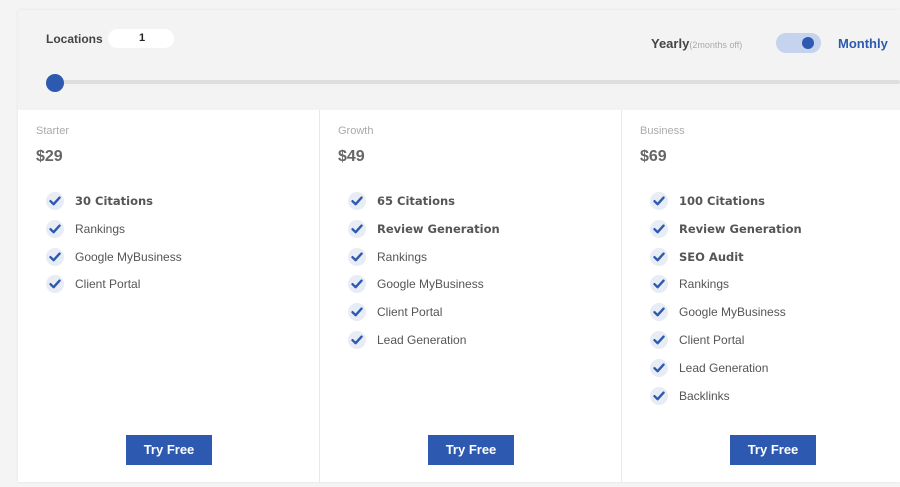 This screenshot has width=900, height=487. I want to click on feature-label: SEO Audit, so click(711, 256).